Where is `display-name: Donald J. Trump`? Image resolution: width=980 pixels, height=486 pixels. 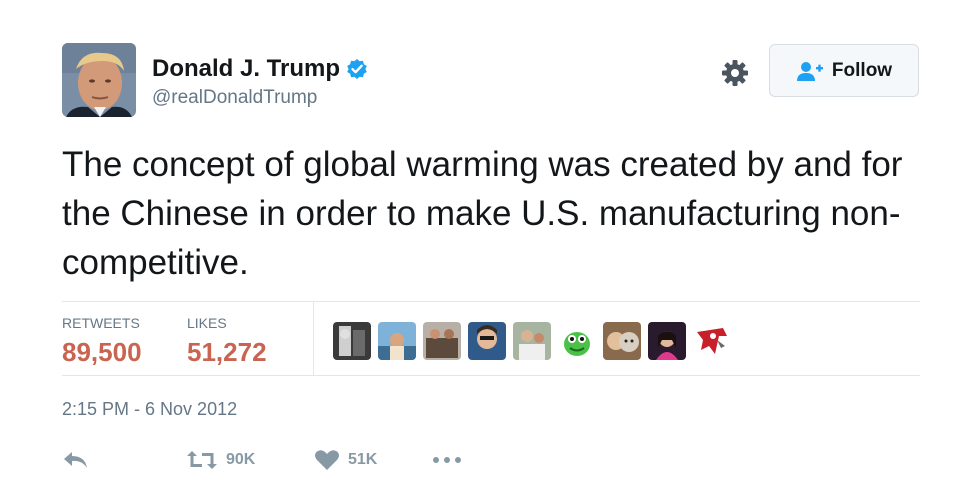
display-name: Donald J. Trump is located at coordinates (246, 69).